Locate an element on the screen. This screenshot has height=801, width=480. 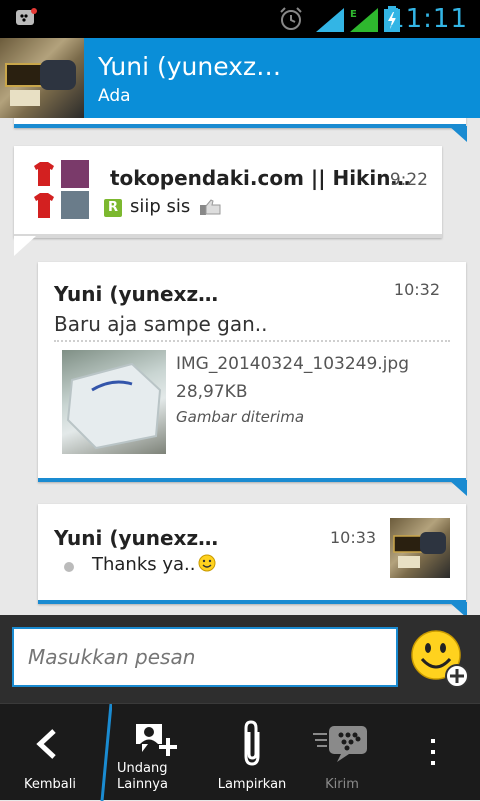
attach-button: Lampirkan is located at coordinates (252, 752).